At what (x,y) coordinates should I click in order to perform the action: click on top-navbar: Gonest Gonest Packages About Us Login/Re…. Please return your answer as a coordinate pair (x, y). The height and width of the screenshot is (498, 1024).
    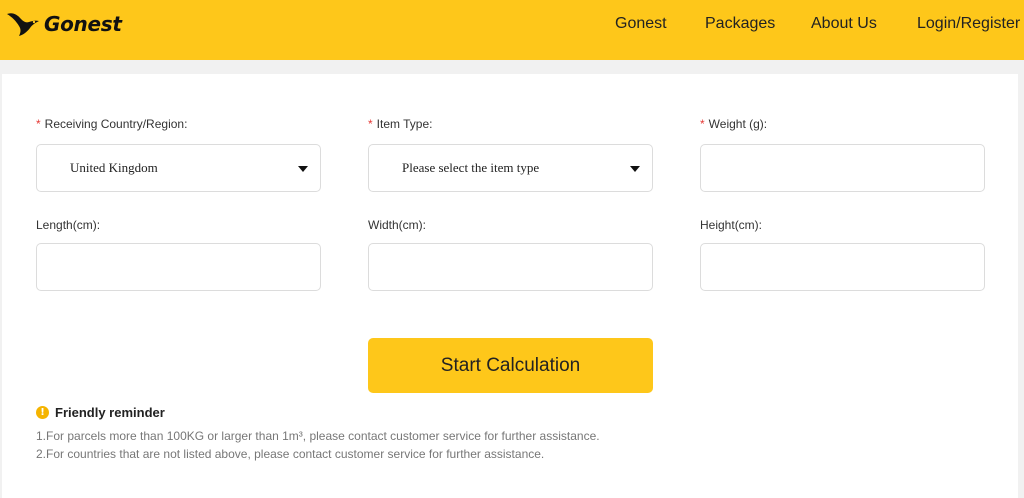
    Looking at the image, I should click on (512, 30).